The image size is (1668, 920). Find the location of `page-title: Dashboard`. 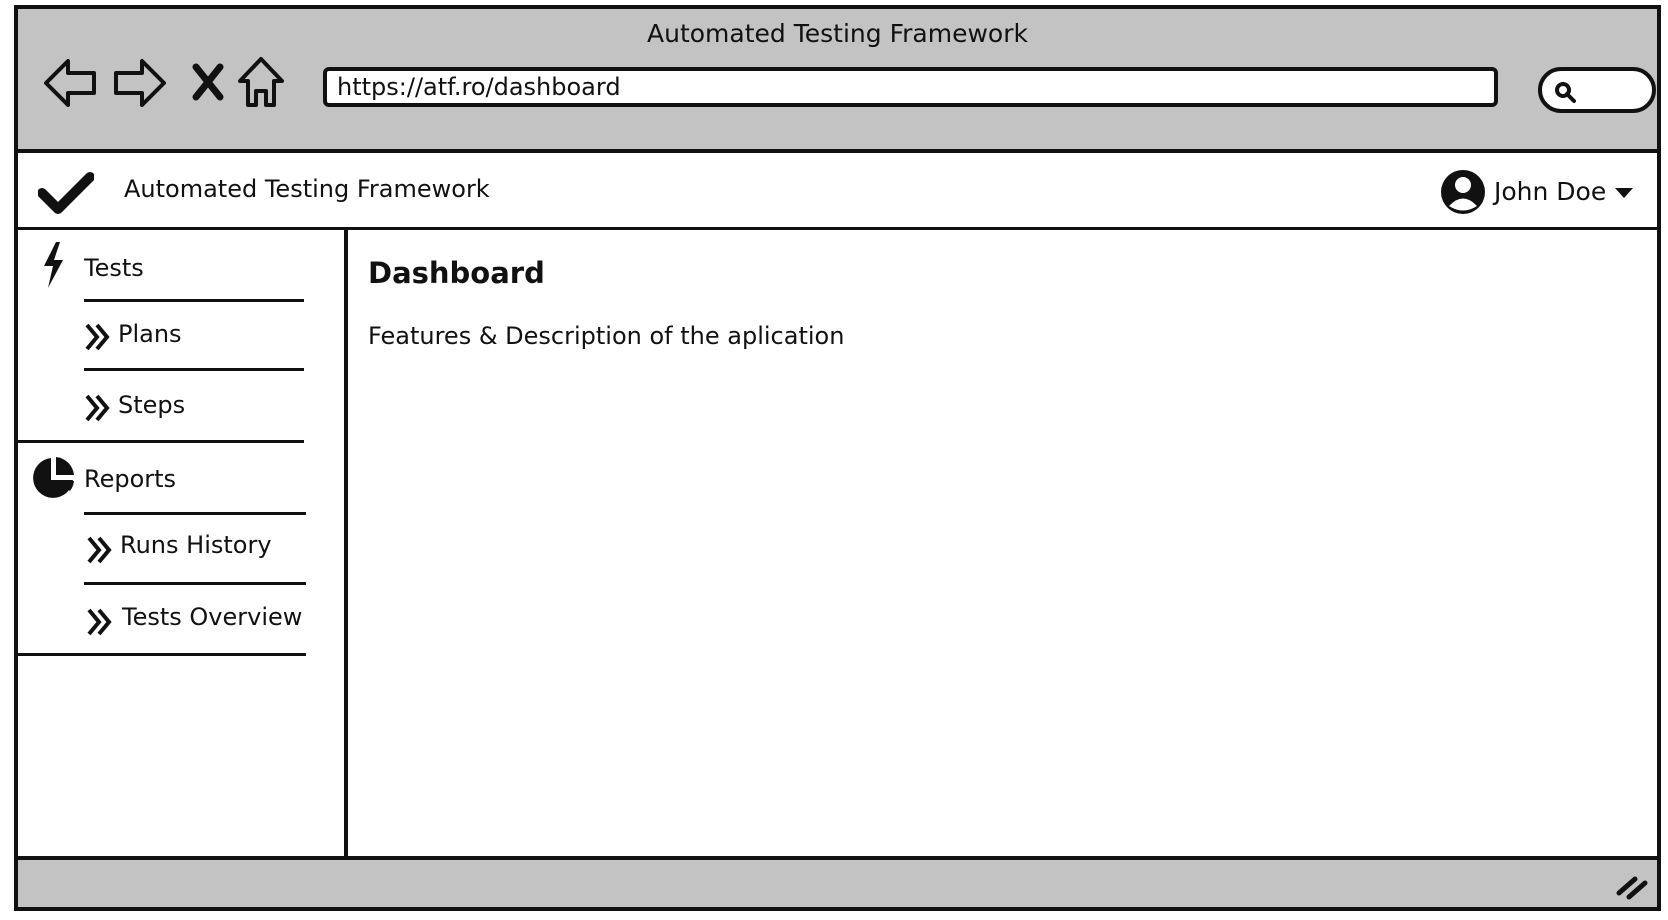

page-title: Dashboard is located at coordinates (456, 273).